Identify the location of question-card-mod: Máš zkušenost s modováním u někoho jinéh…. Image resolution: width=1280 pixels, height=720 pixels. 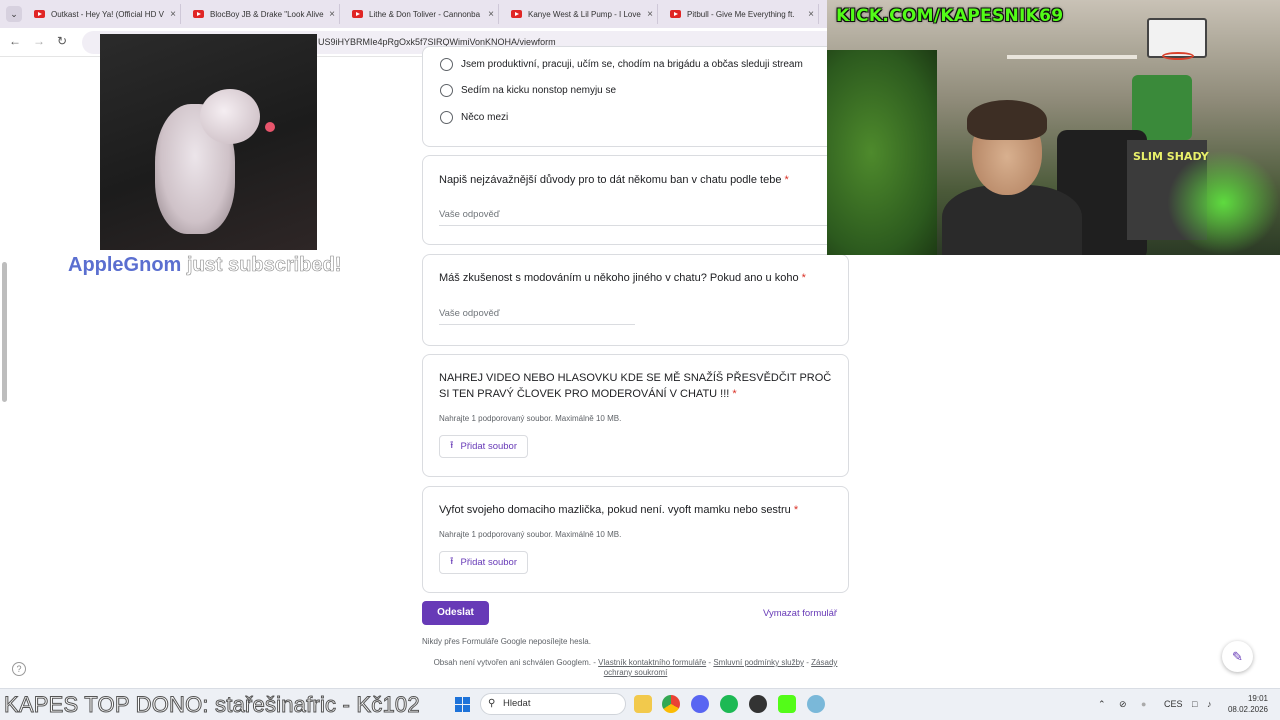
(635, 300).